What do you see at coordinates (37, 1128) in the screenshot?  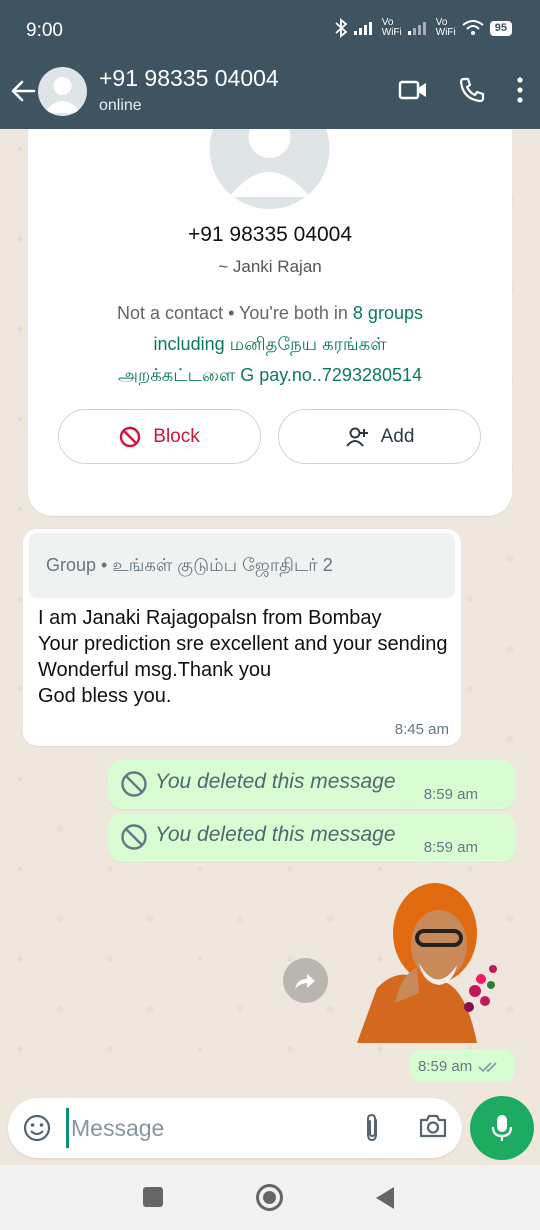 I see `emoji-icon` at bounding box center [37, 1128].